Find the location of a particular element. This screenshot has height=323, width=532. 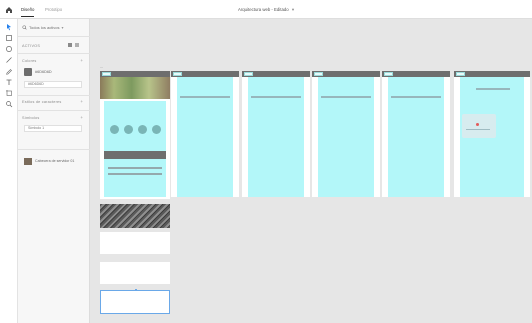

text-icon is located at coordinates (9, 82).